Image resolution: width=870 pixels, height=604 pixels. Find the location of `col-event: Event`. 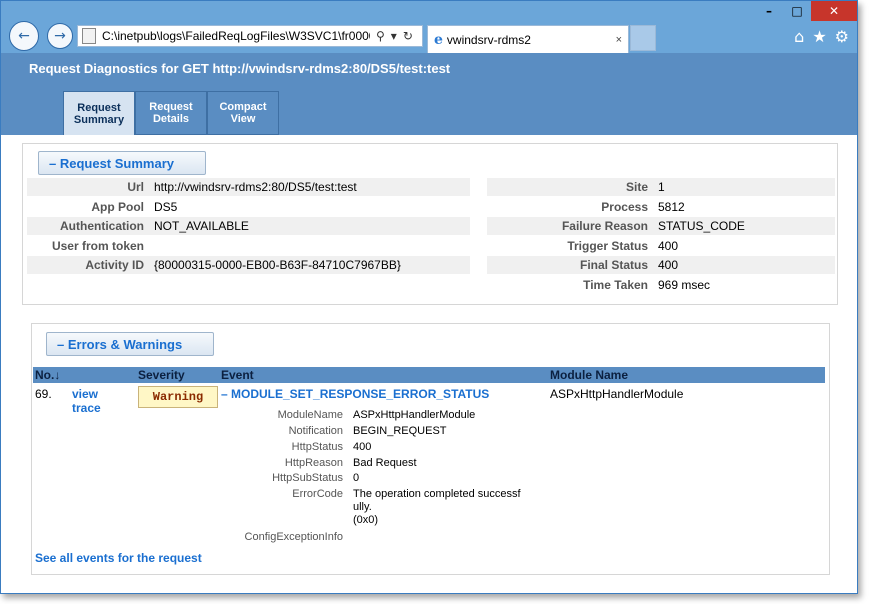

col-event: Event is located at coordinates (237, 375).